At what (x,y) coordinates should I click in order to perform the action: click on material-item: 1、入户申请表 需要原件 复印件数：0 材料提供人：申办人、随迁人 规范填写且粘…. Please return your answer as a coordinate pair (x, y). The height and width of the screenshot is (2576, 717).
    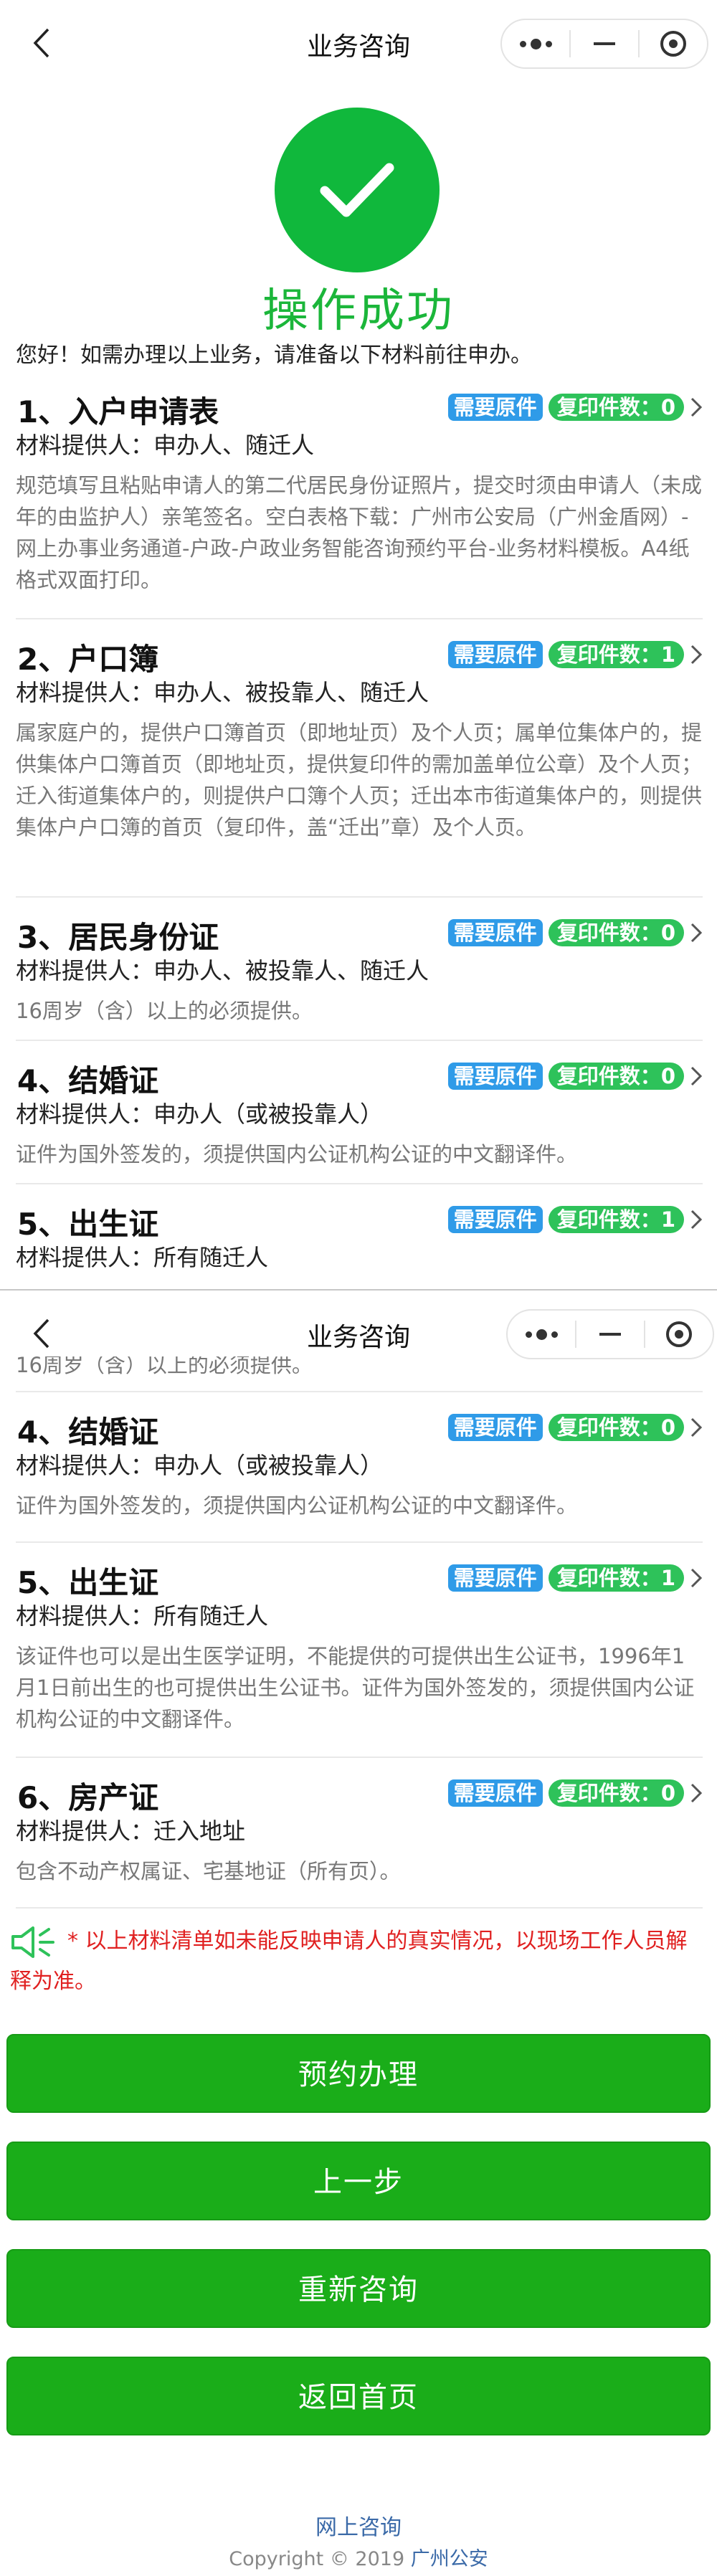
    Looking at the image, I should click on (359, 490).